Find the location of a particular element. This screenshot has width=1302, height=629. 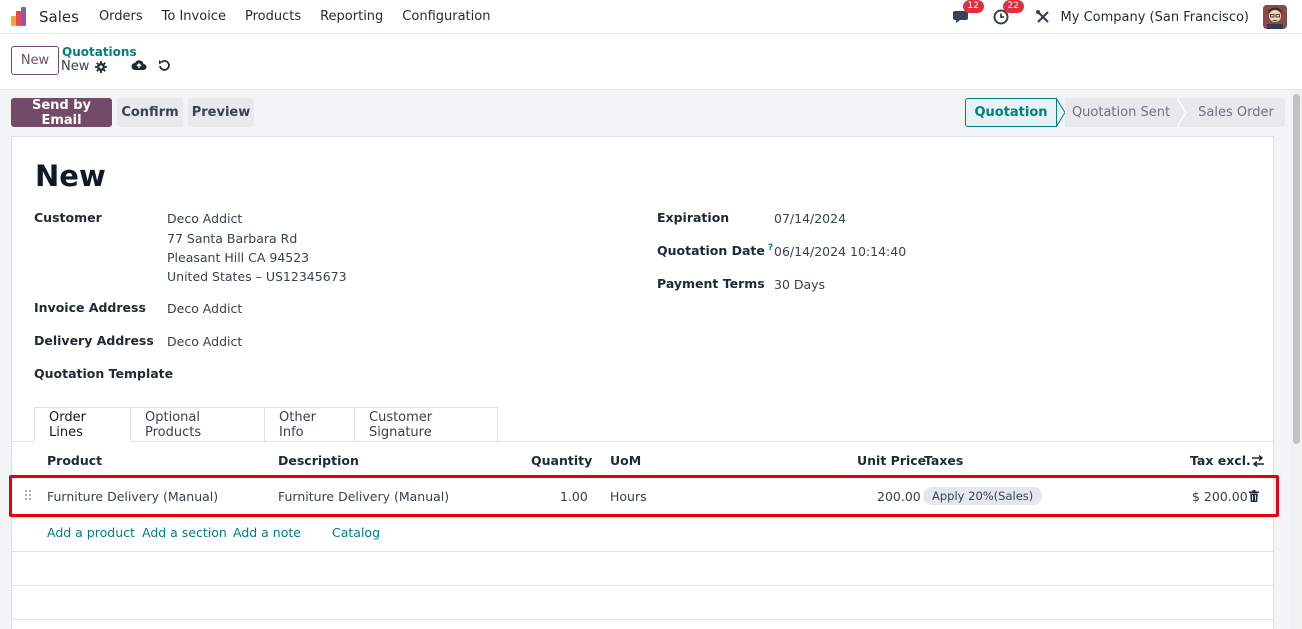

preview-button: Preview is located at coordinates (221, 112).